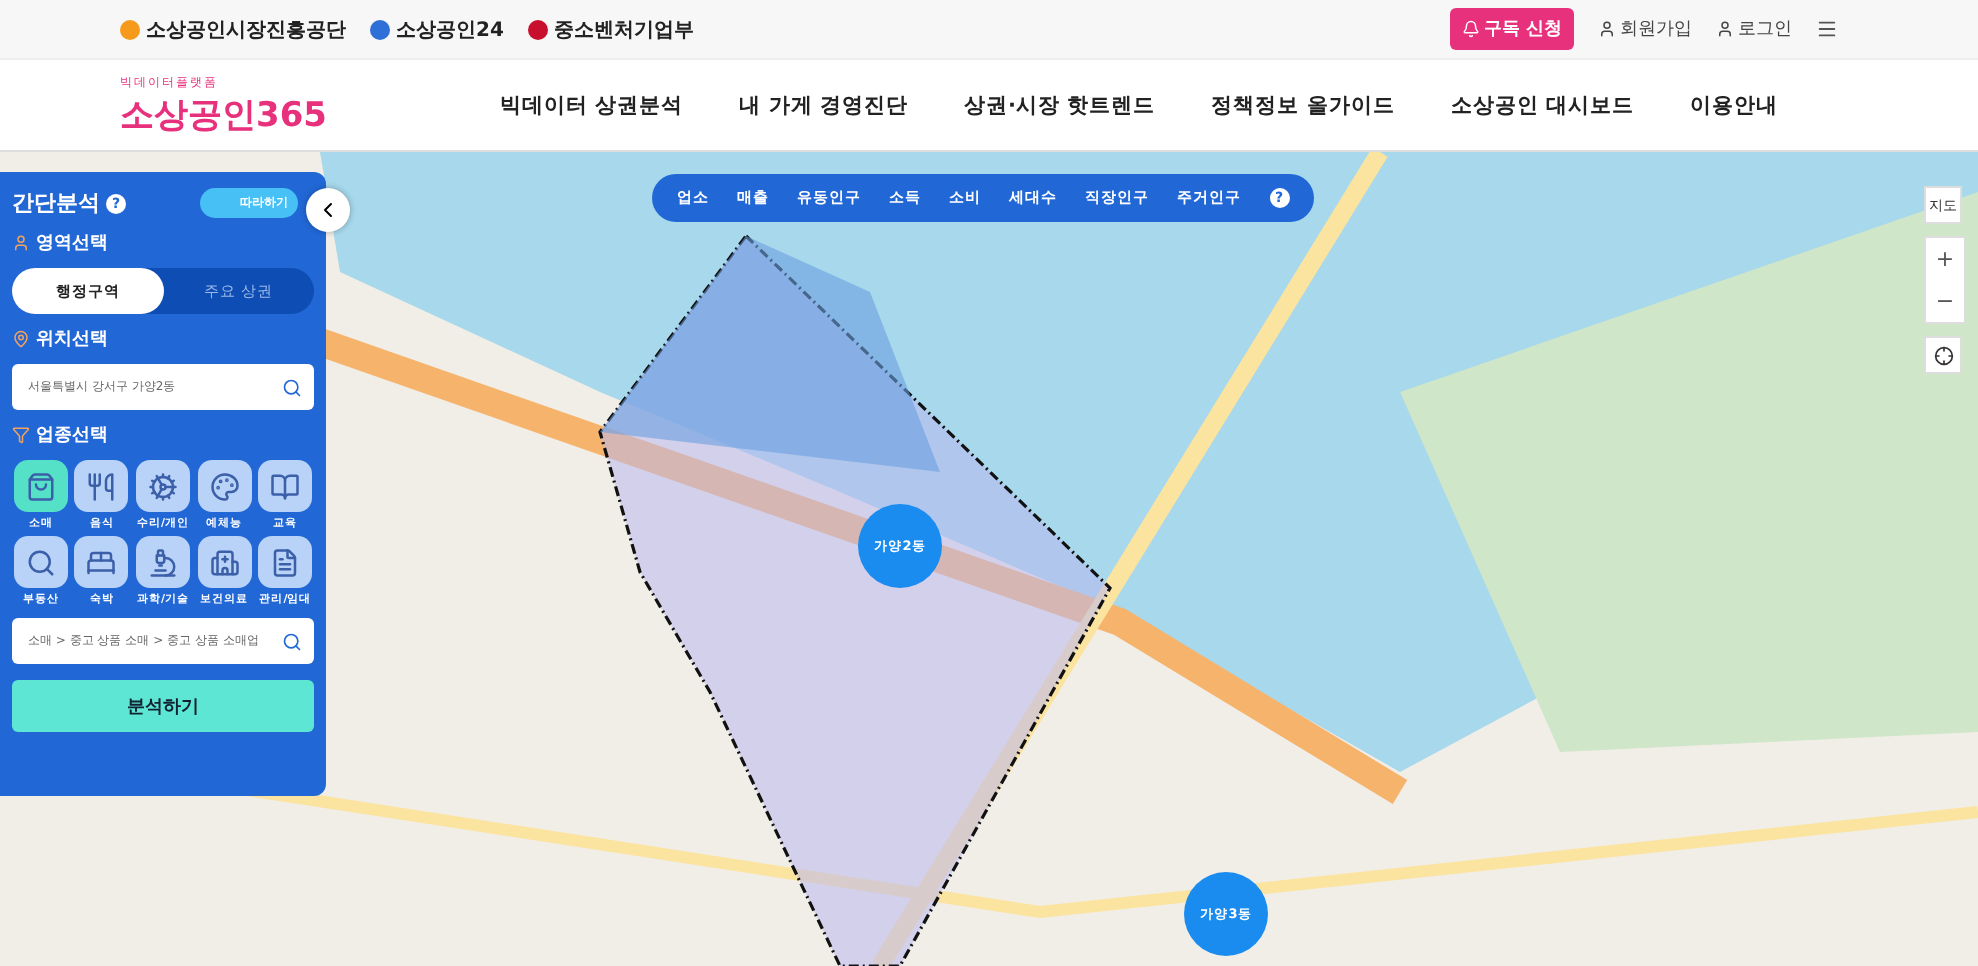 The height and width of the screenshot is (966, 1978). I want to click on locate-button, so click(1943, 355).